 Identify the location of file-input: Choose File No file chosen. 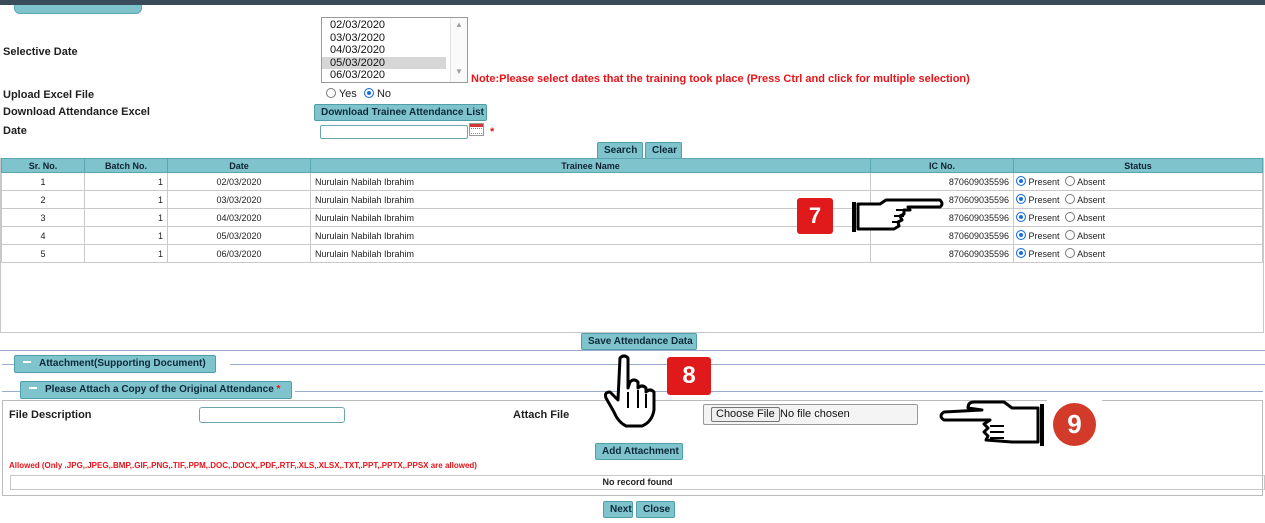
(810, 414).